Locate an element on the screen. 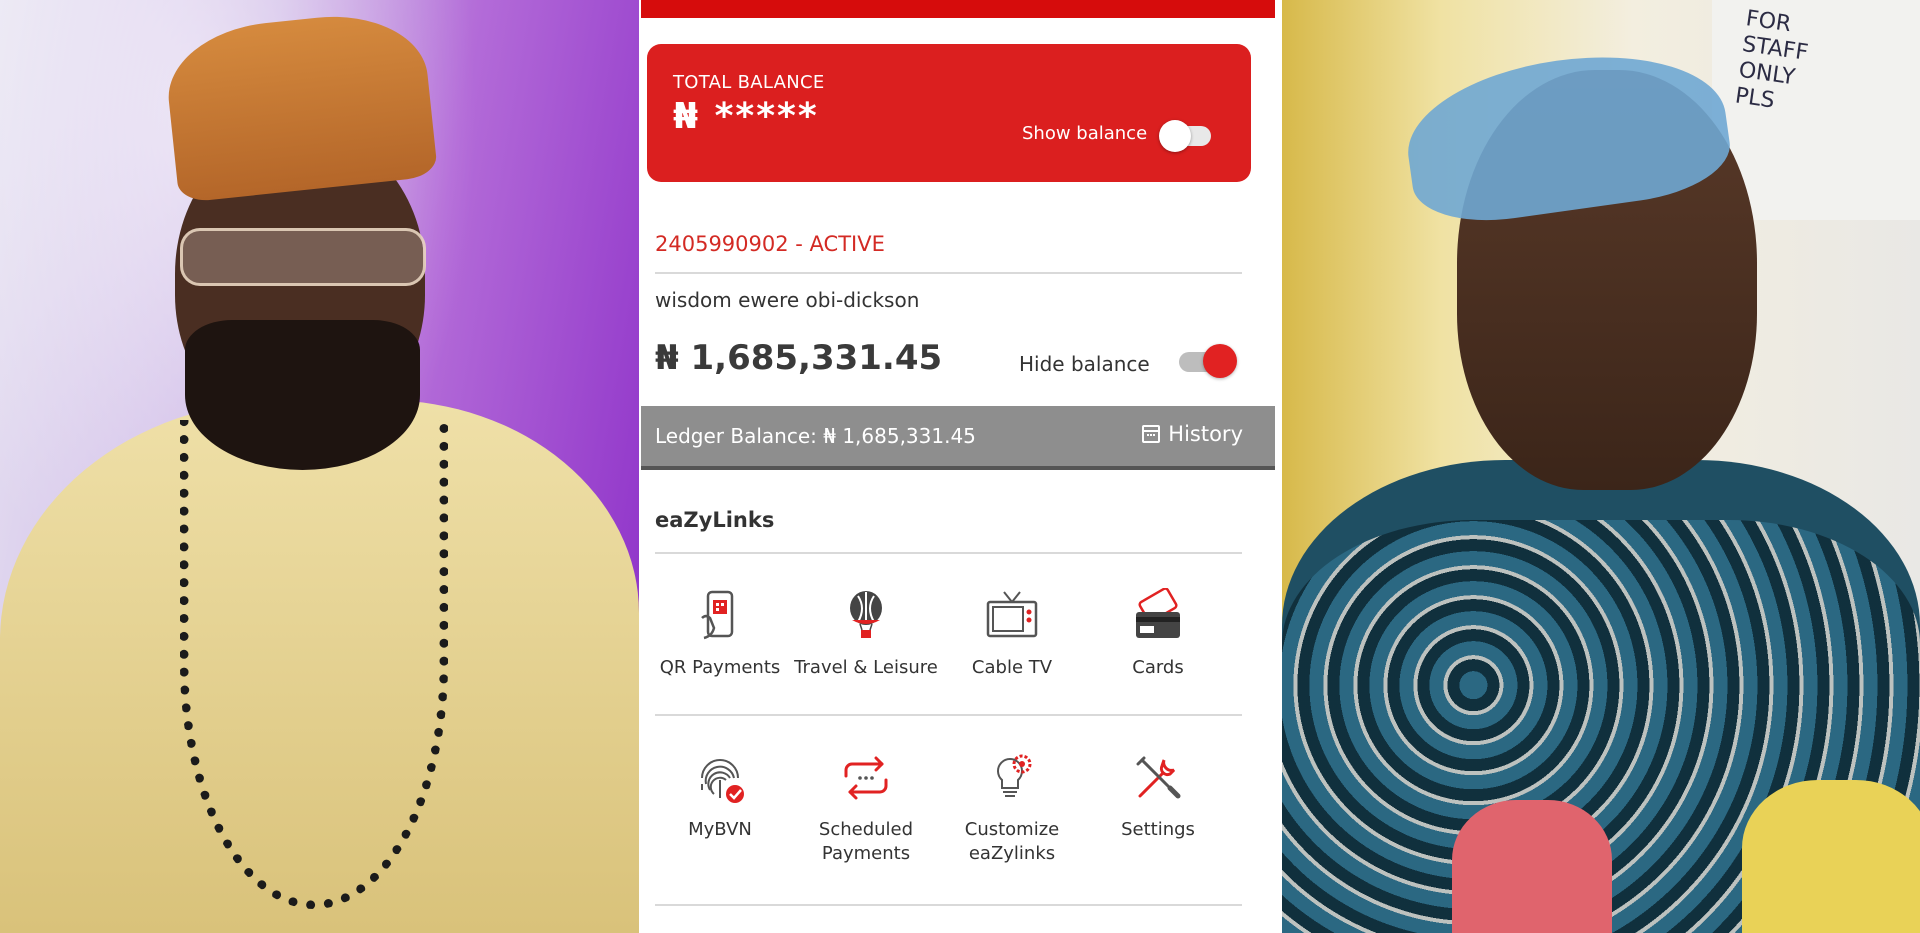 This screenshot has width=1920, height=933. tv-icon is located at coordinates (1012, 616).